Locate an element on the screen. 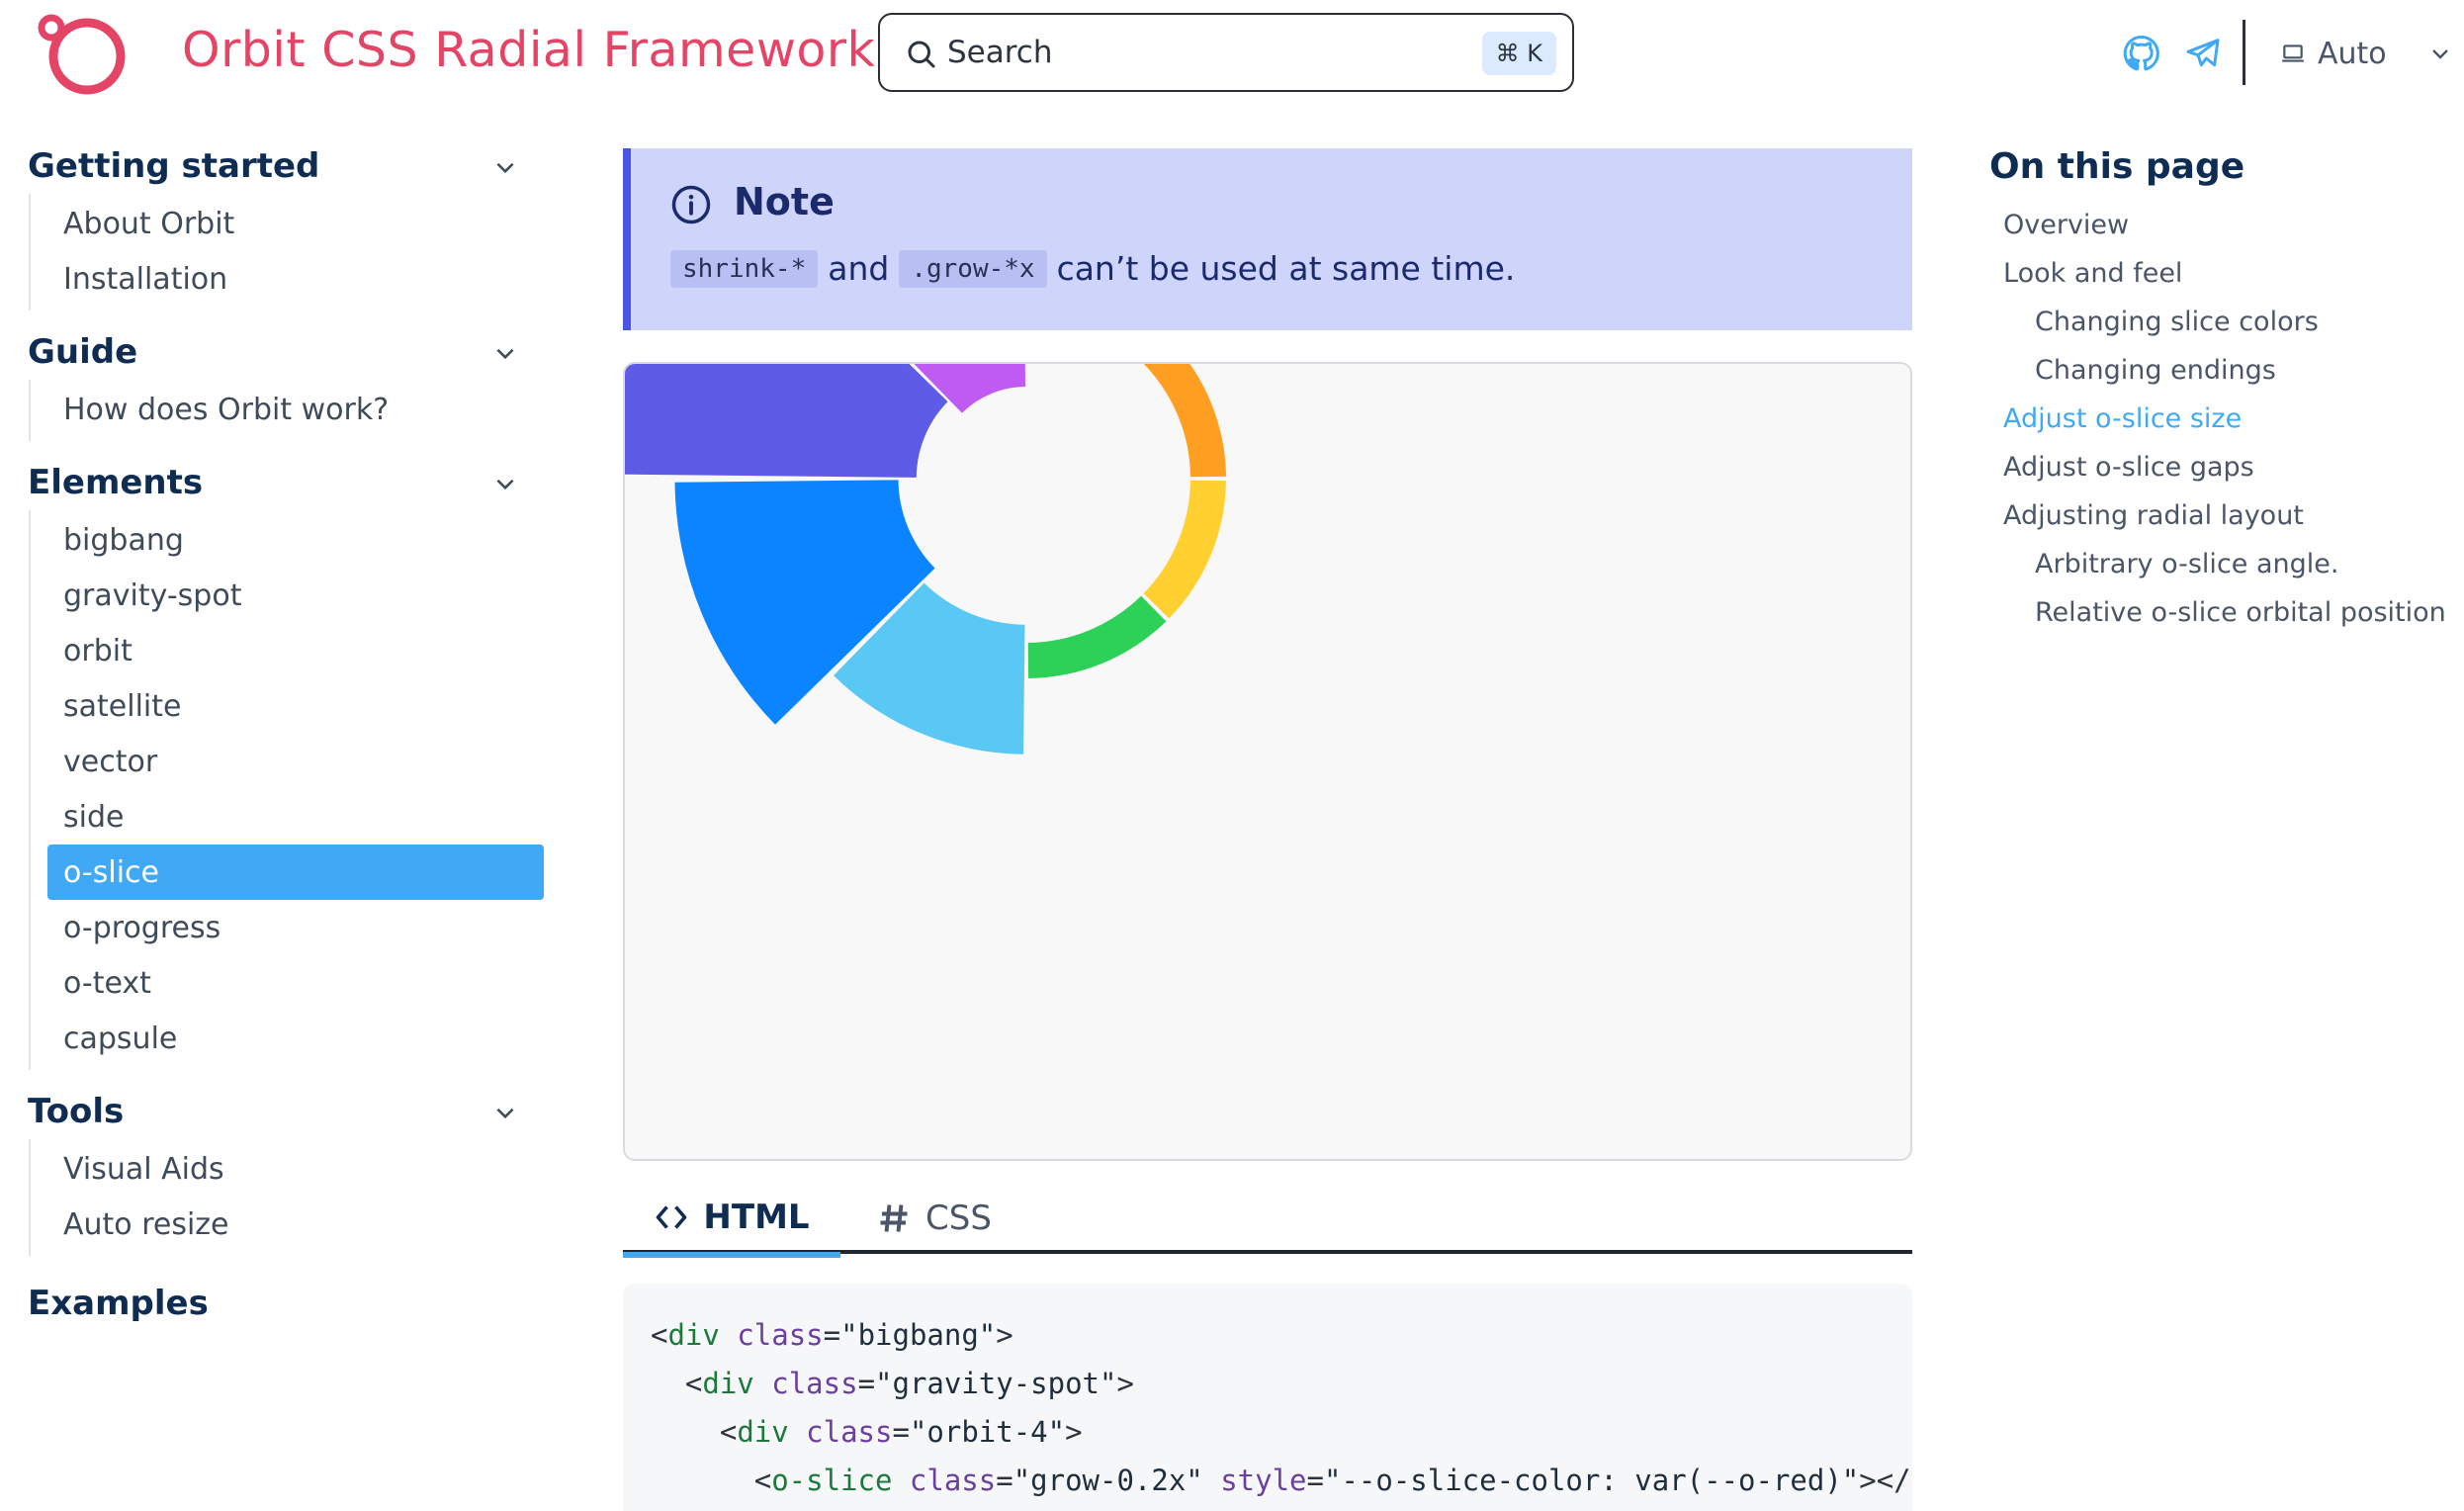 This screenshot has width=2464, height=1511. header-divider is located at coordinates (2244, 53).